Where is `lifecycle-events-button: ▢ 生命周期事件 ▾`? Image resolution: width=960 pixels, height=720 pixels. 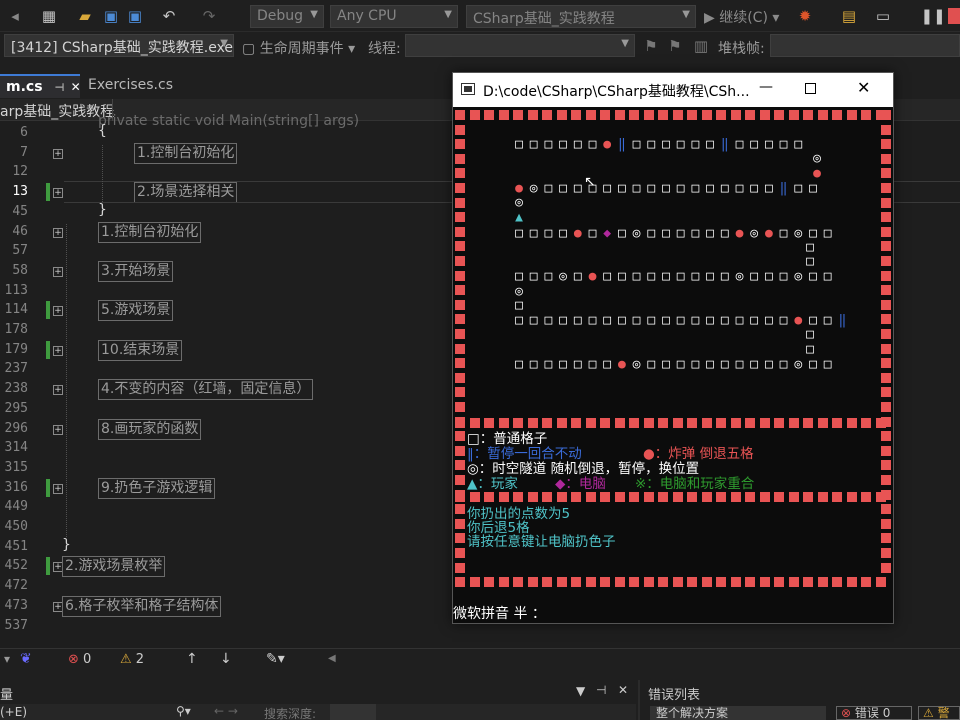
lifecycle-events-button: ▢ 生命周期事件 ▾ is located at coordinates (298, 48).